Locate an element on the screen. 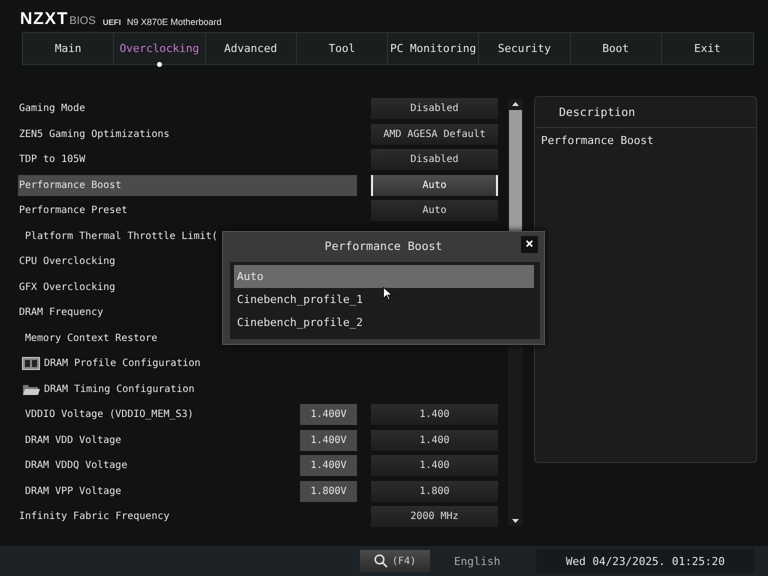 This screenshot has width=768, height=576. popup-title: Performance Boost is located at coordinates (383, 246).